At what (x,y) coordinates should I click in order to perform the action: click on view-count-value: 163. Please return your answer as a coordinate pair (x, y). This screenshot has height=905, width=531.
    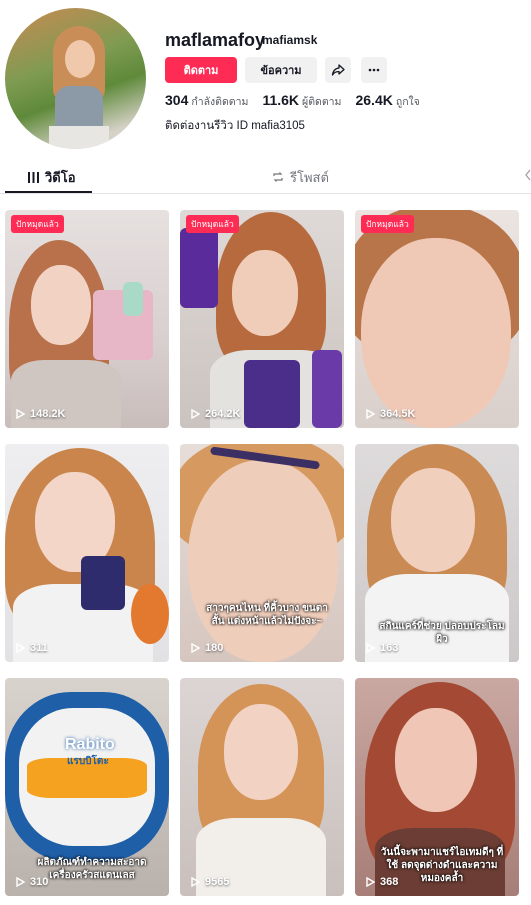
    Looking at the image, I should click on (389, 648).